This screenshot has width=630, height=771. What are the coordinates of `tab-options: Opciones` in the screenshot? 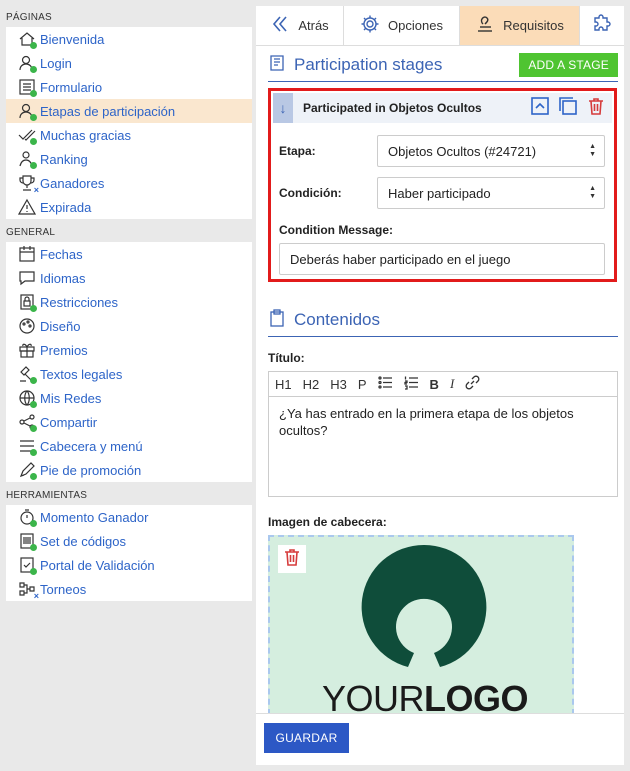 It's located at (402, 25).